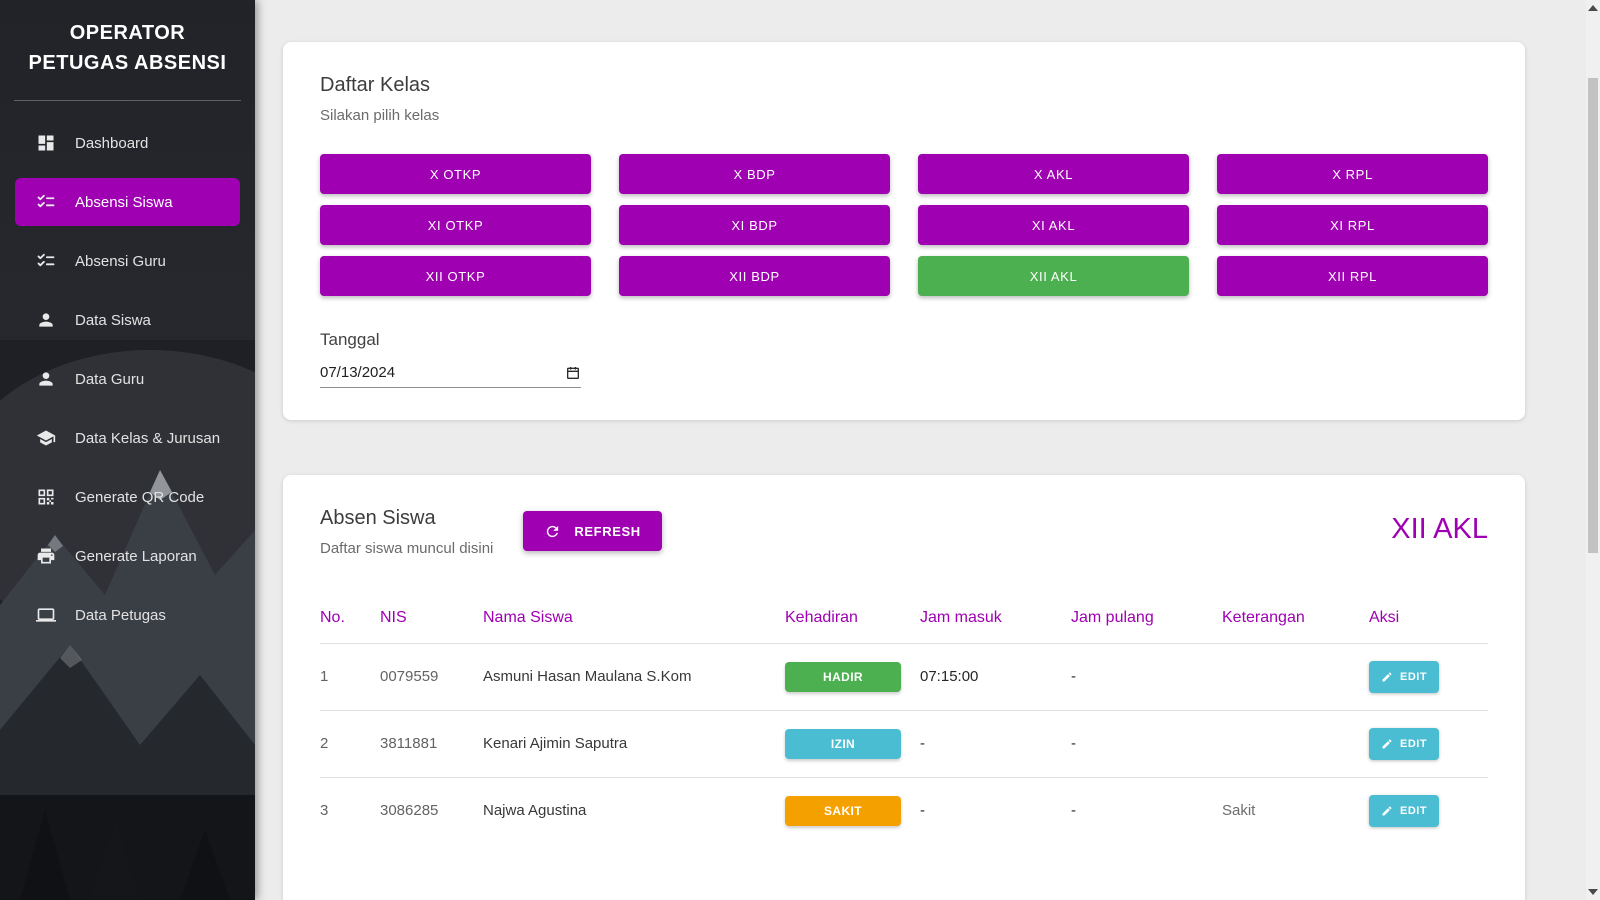  Describe the element at coordinates (1295, 676) in the screenshot. I see `cell-keterangan` at that location.